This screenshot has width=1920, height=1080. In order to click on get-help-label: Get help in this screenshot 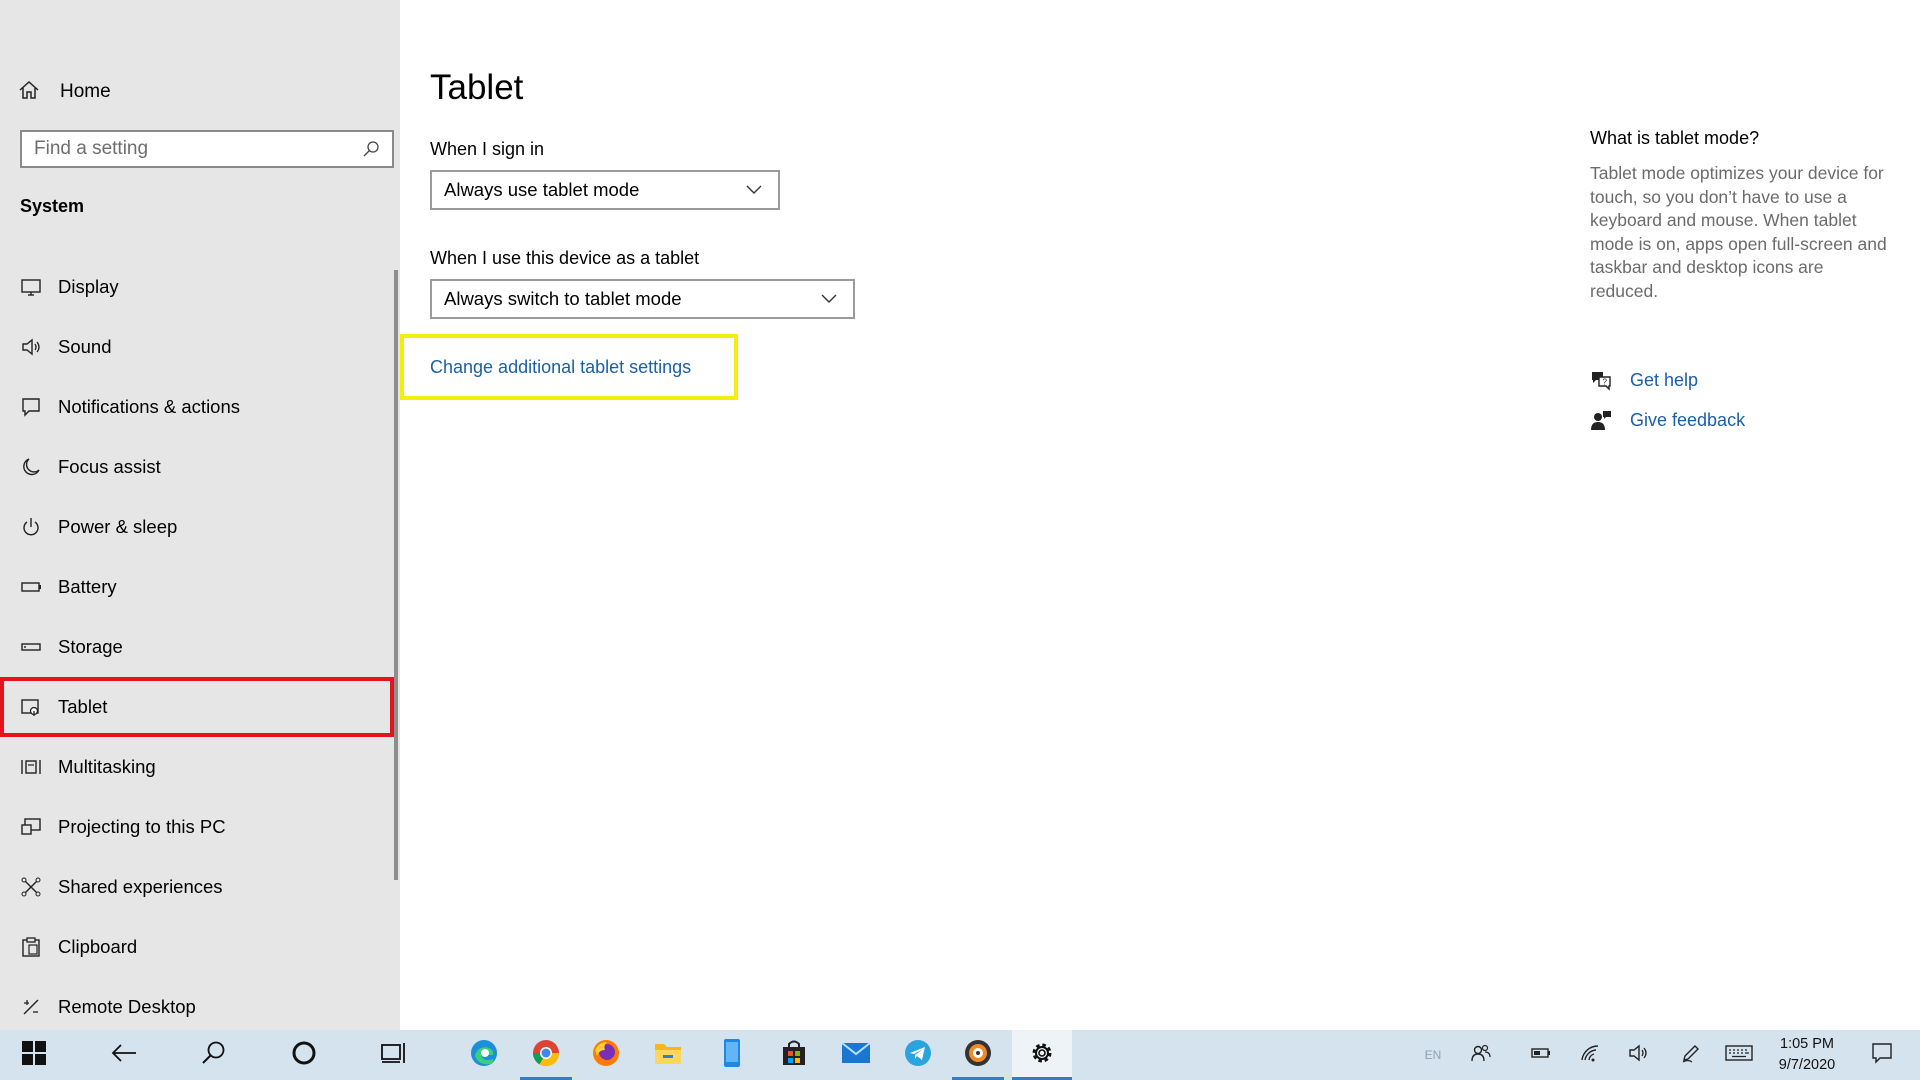, I will do `click(1664, 379)`.